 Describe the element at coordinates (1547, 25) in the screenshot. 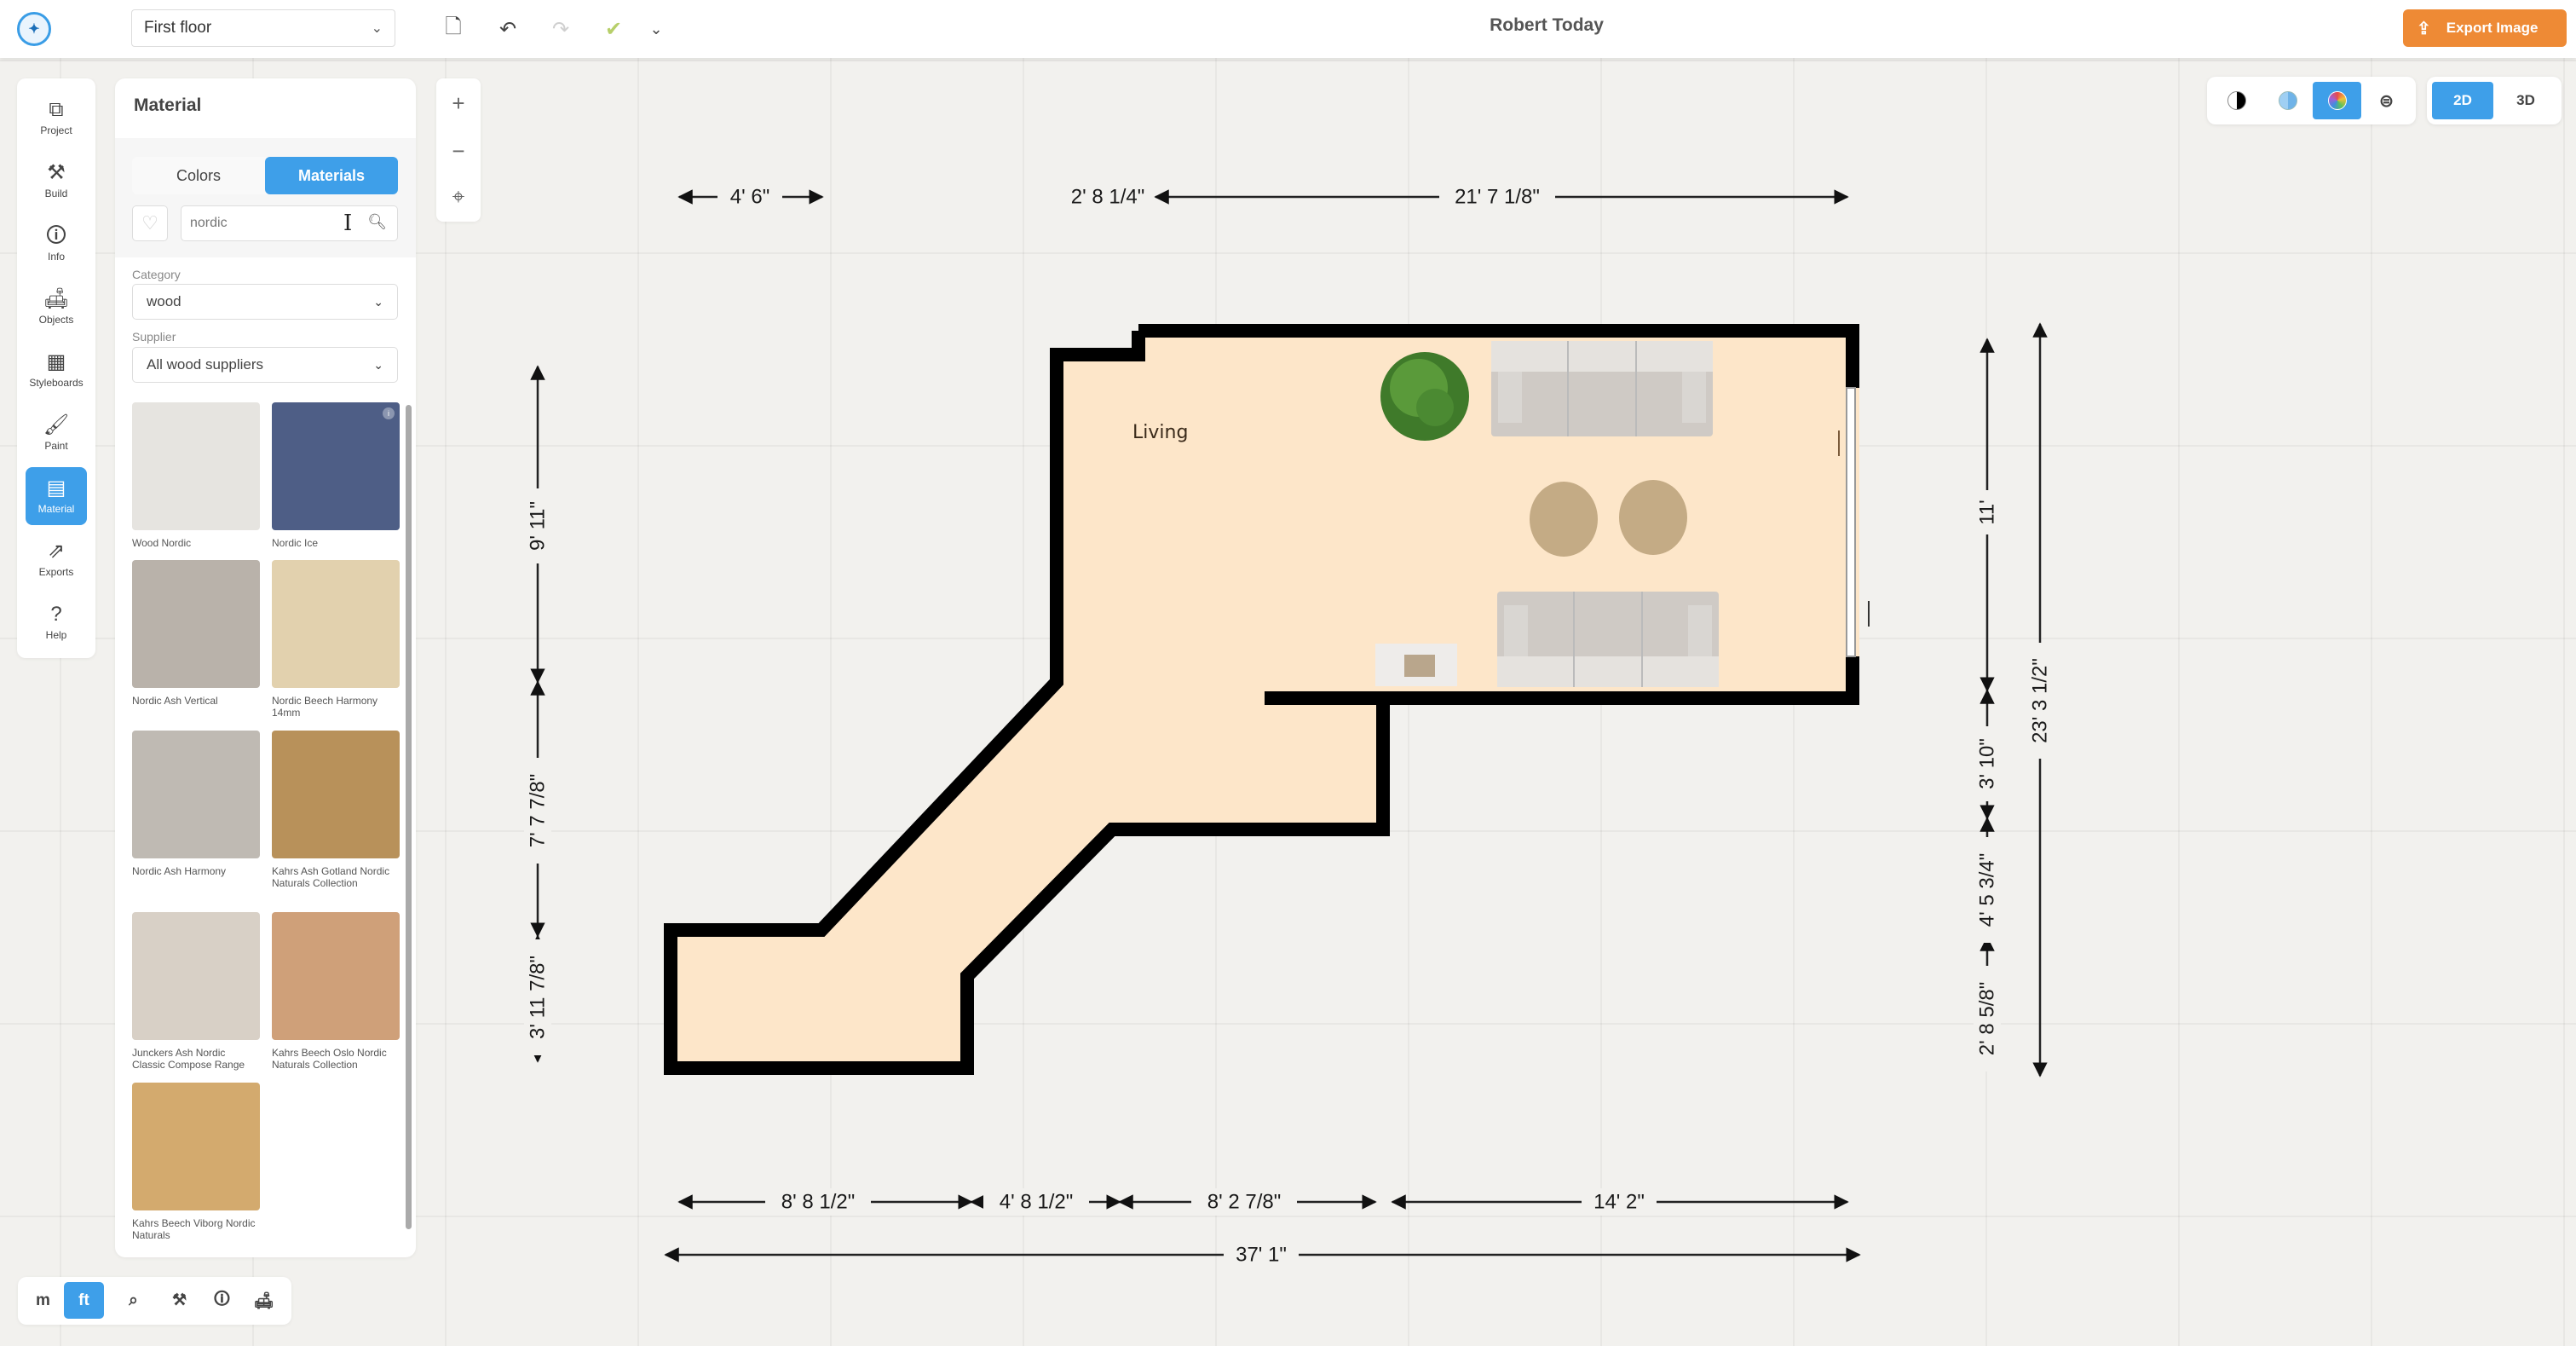

I see `project-title: Robert Today` at that location.